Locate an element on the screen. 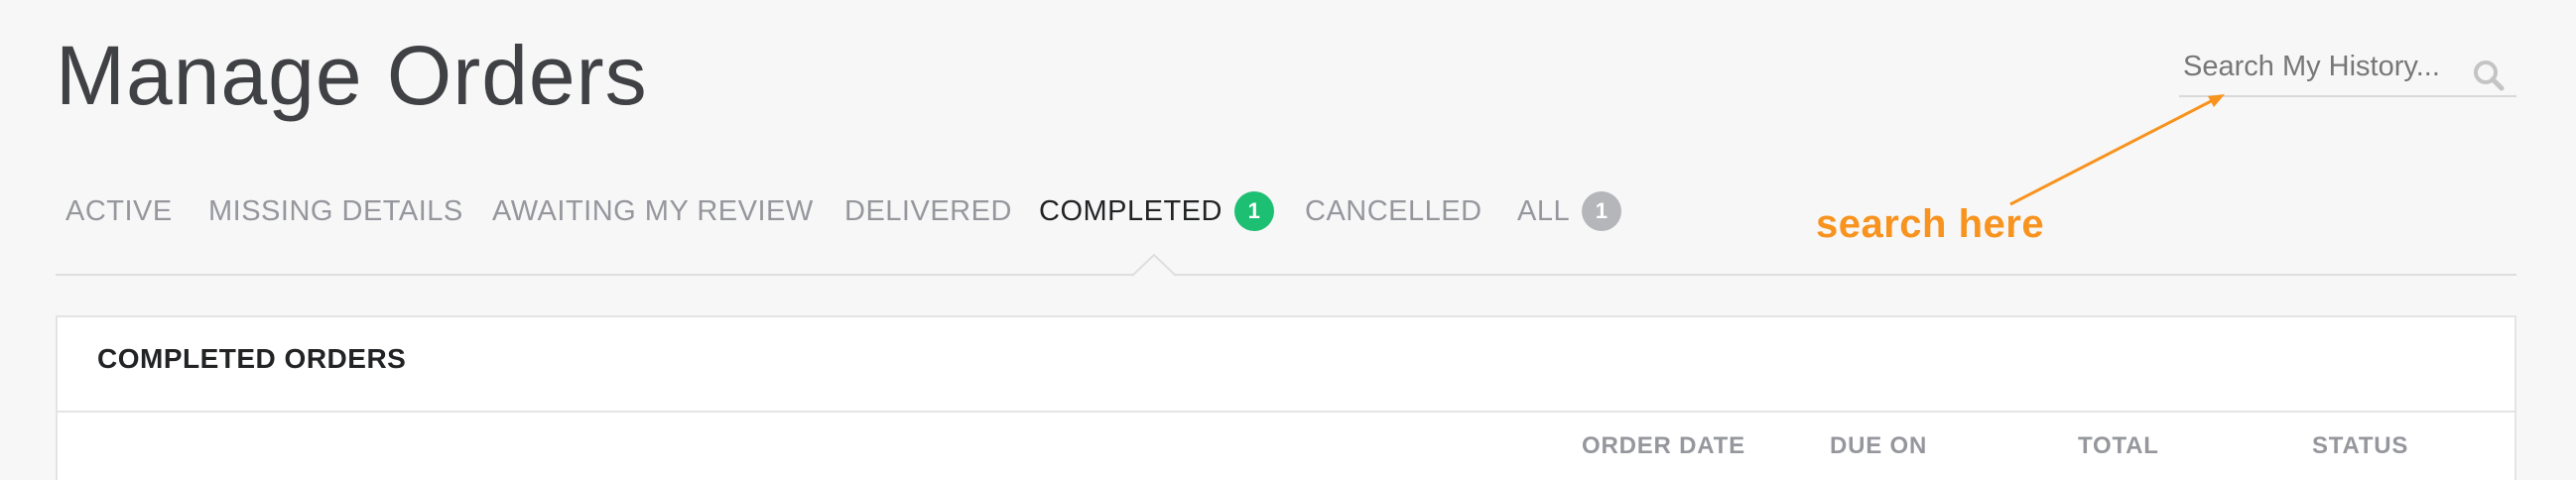 The height and width of the screenshot is (480, 2576). tab-label: CANCELLED is located at coordinates (1394, 210).